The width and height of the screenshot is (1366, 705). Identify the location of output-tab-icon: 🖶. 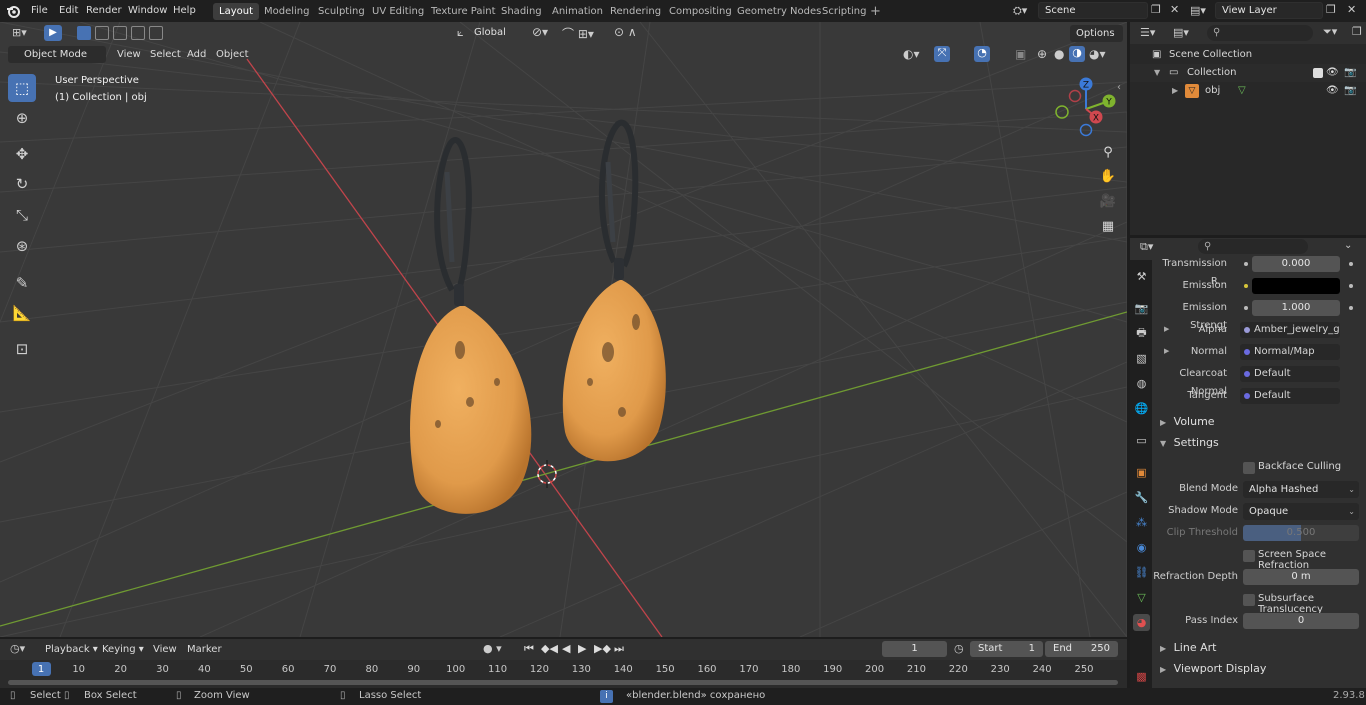
(1141, 333).